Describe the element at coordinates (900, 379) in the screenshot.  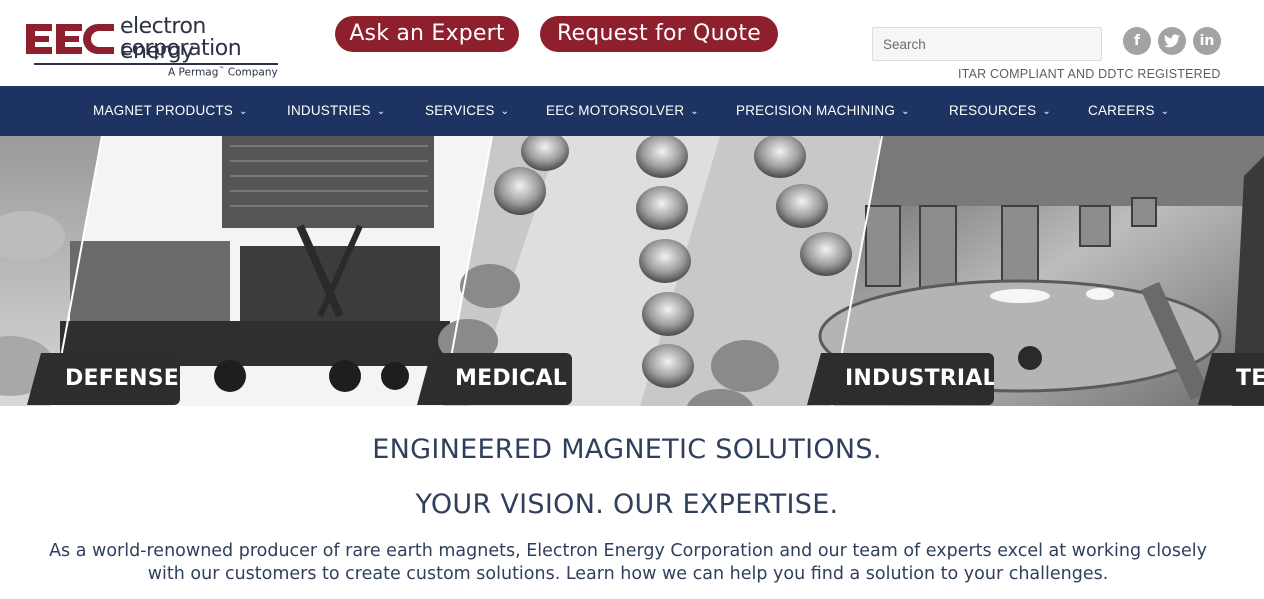
I see `industry-link-industrial: INDUSTRIAL` at that location.